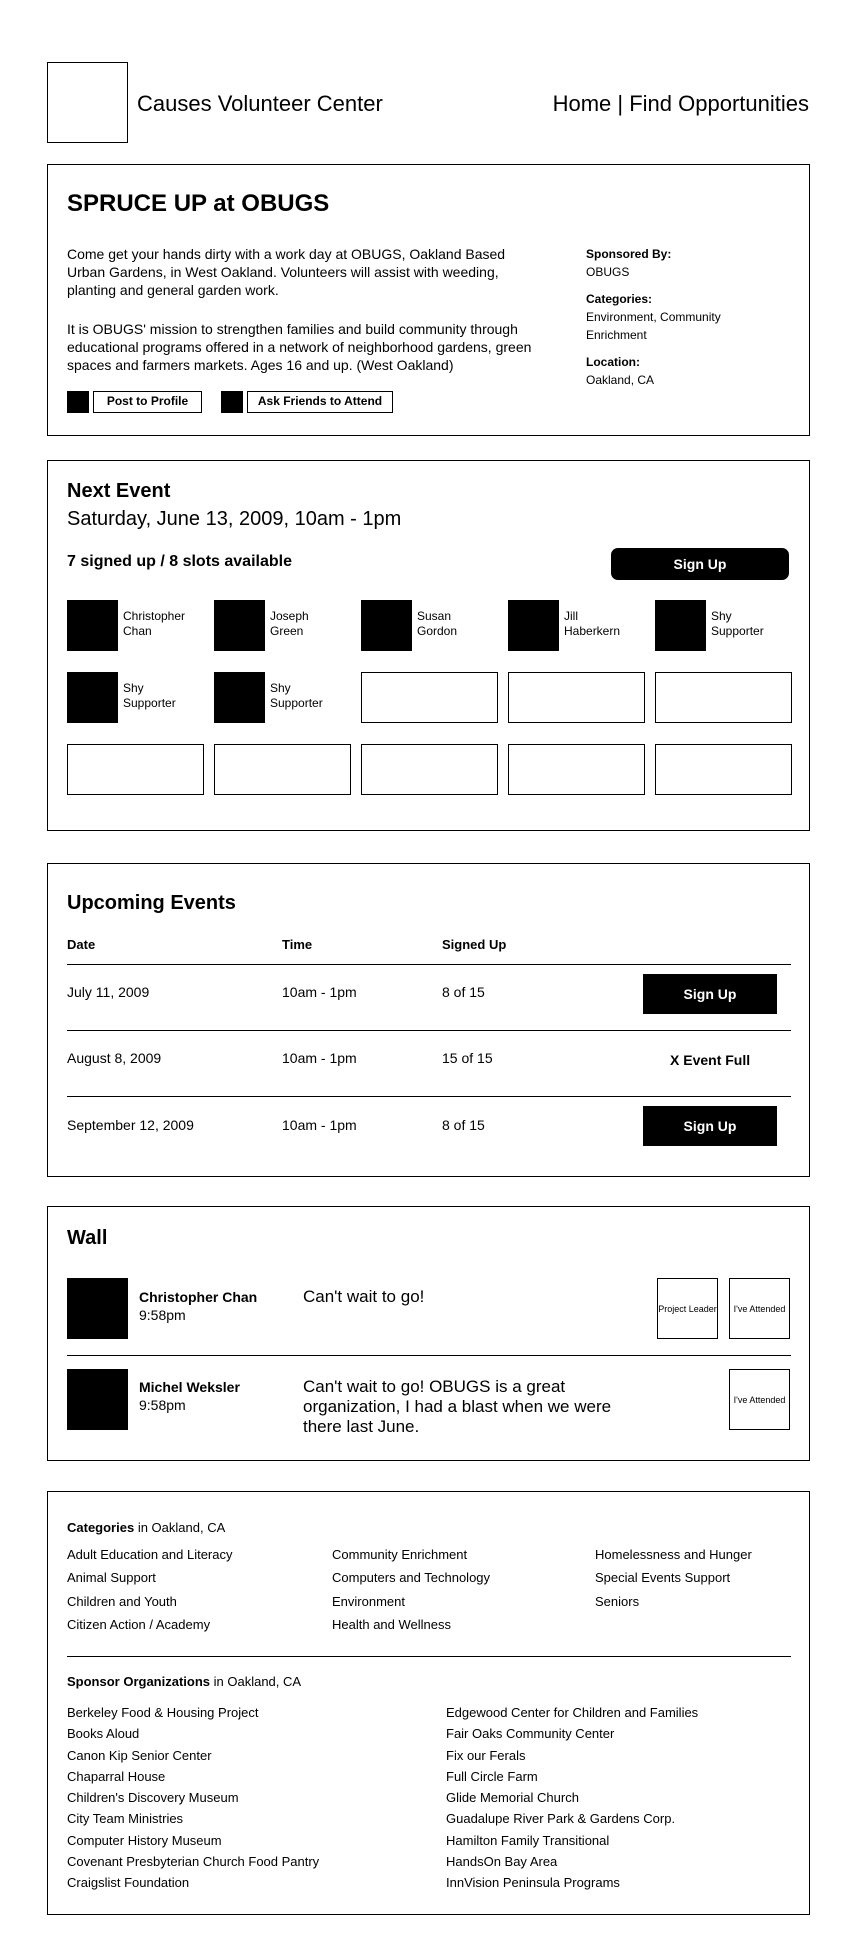 Image resolution: width=858 pixels, height=1955 pixels. I want to click on sponsor-link: Children's Discovery Museum, so click(193, 1797).